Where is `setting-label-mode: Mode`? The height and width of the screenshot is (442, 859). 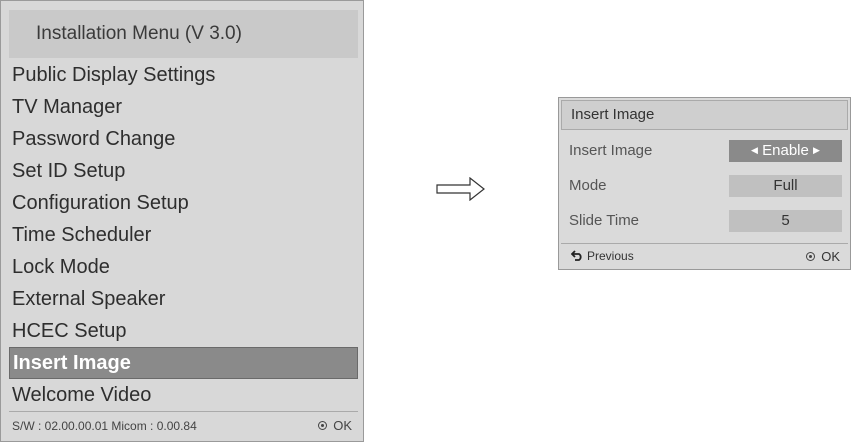
setting-label-mode: Mode is located at coordinates (588, 185).